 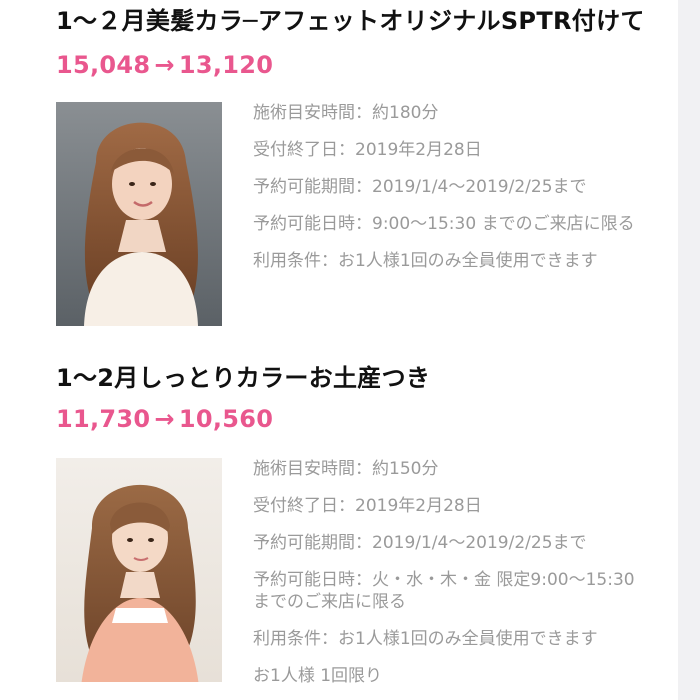 What do you see at coordinates (318, 676) in the screenshot?
I see `usage-limit: お1人様 1回限り` at bounding box center [318, 676].